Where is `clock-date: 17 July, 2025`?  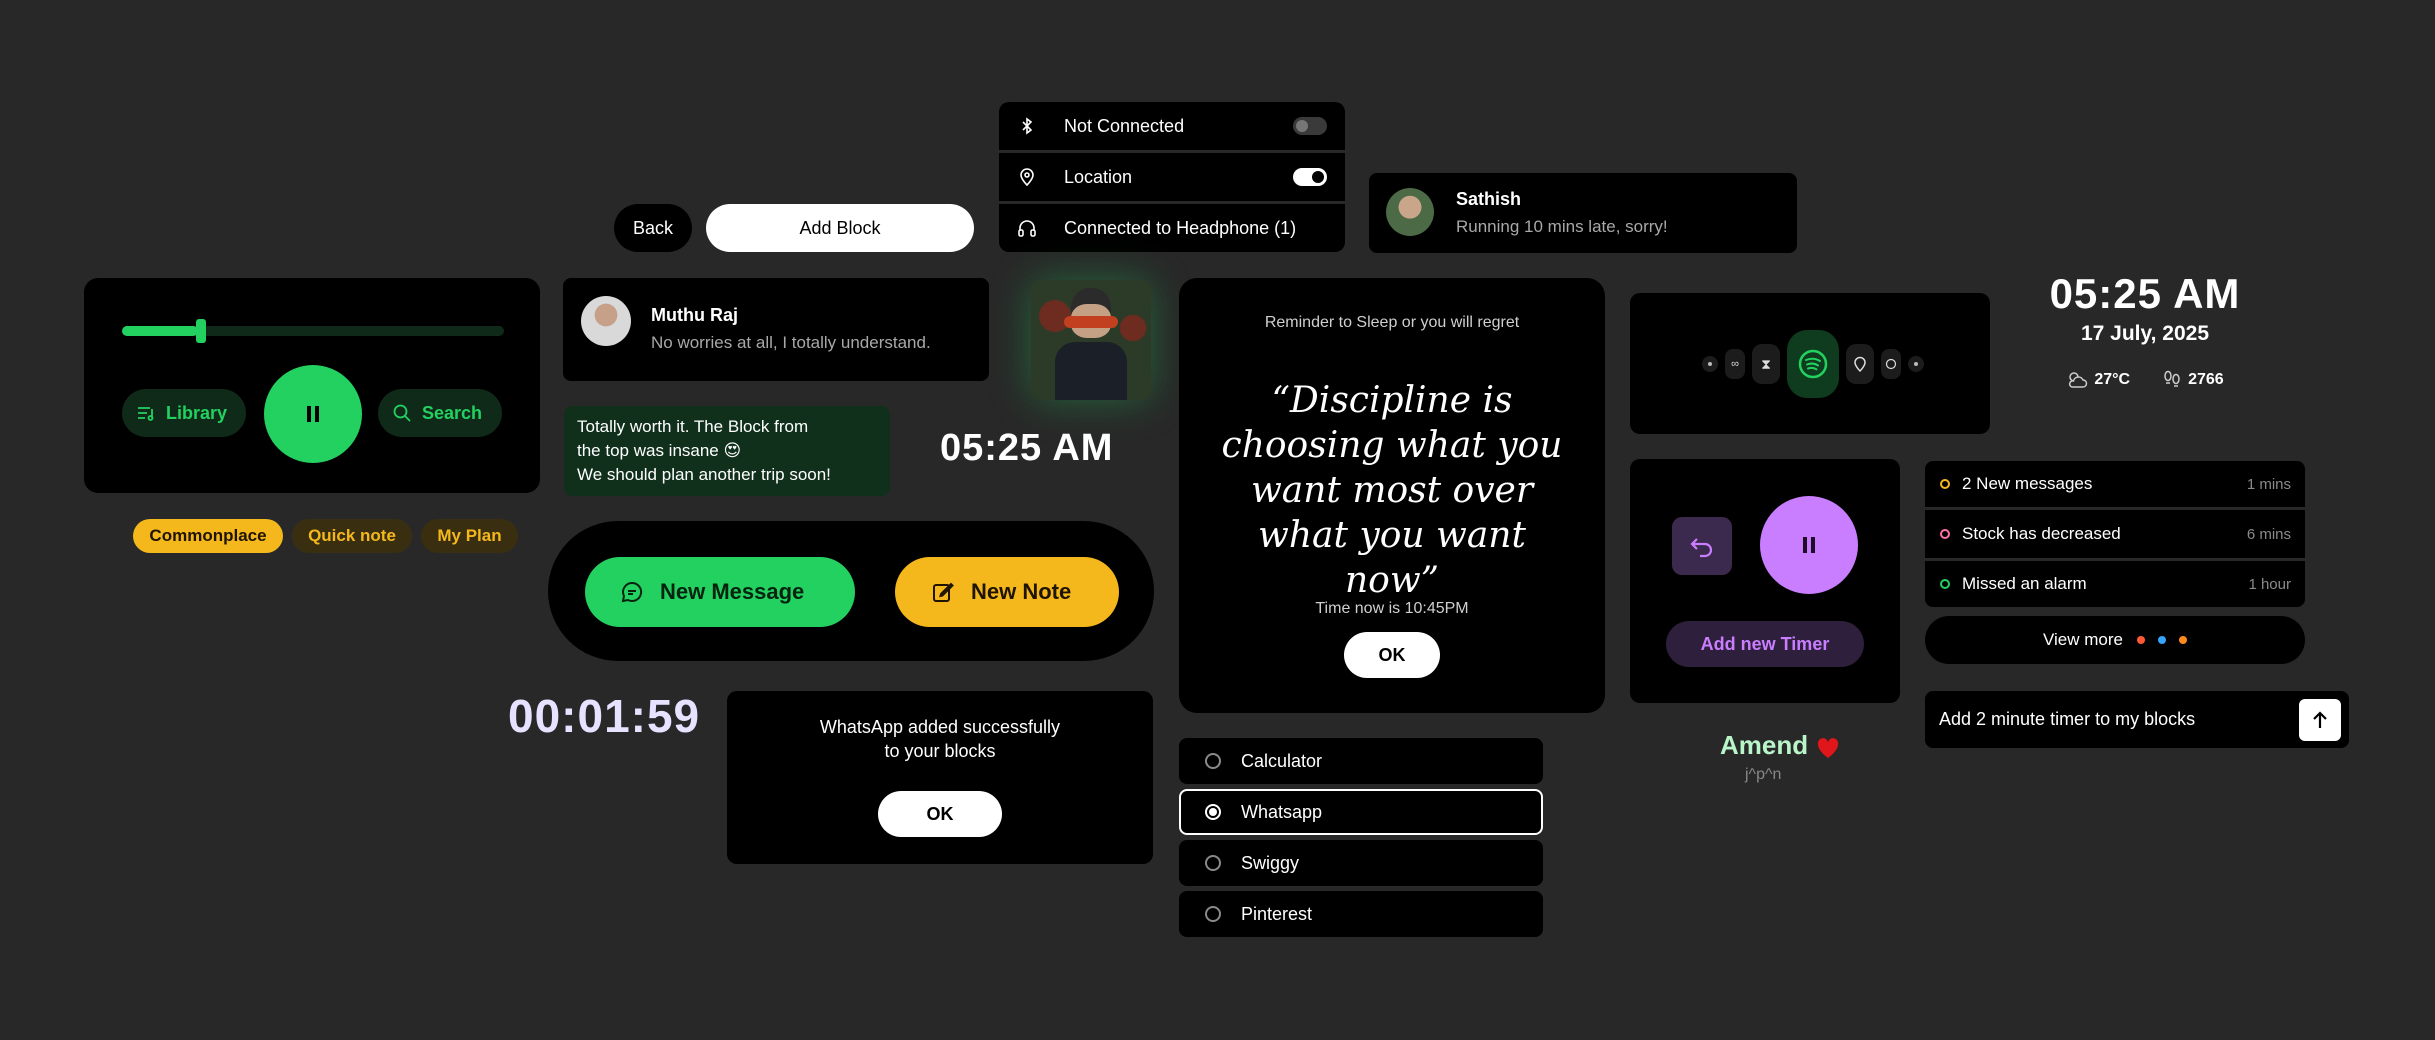
clock-date: 17 July, 2025 is located at coordinates (2145, 333).